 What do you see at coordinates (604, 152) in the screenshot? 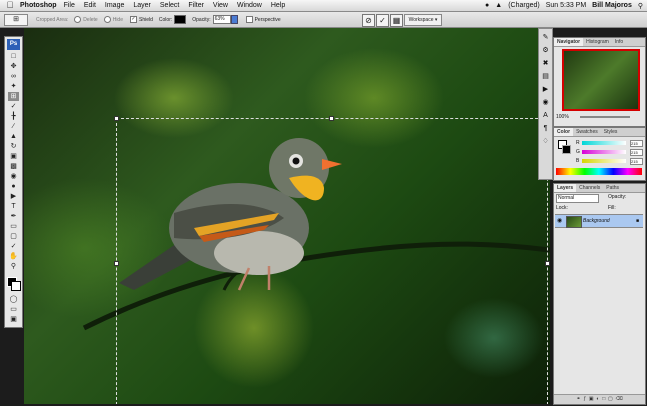
I see `green-slider` at bounding box center [604, 152].